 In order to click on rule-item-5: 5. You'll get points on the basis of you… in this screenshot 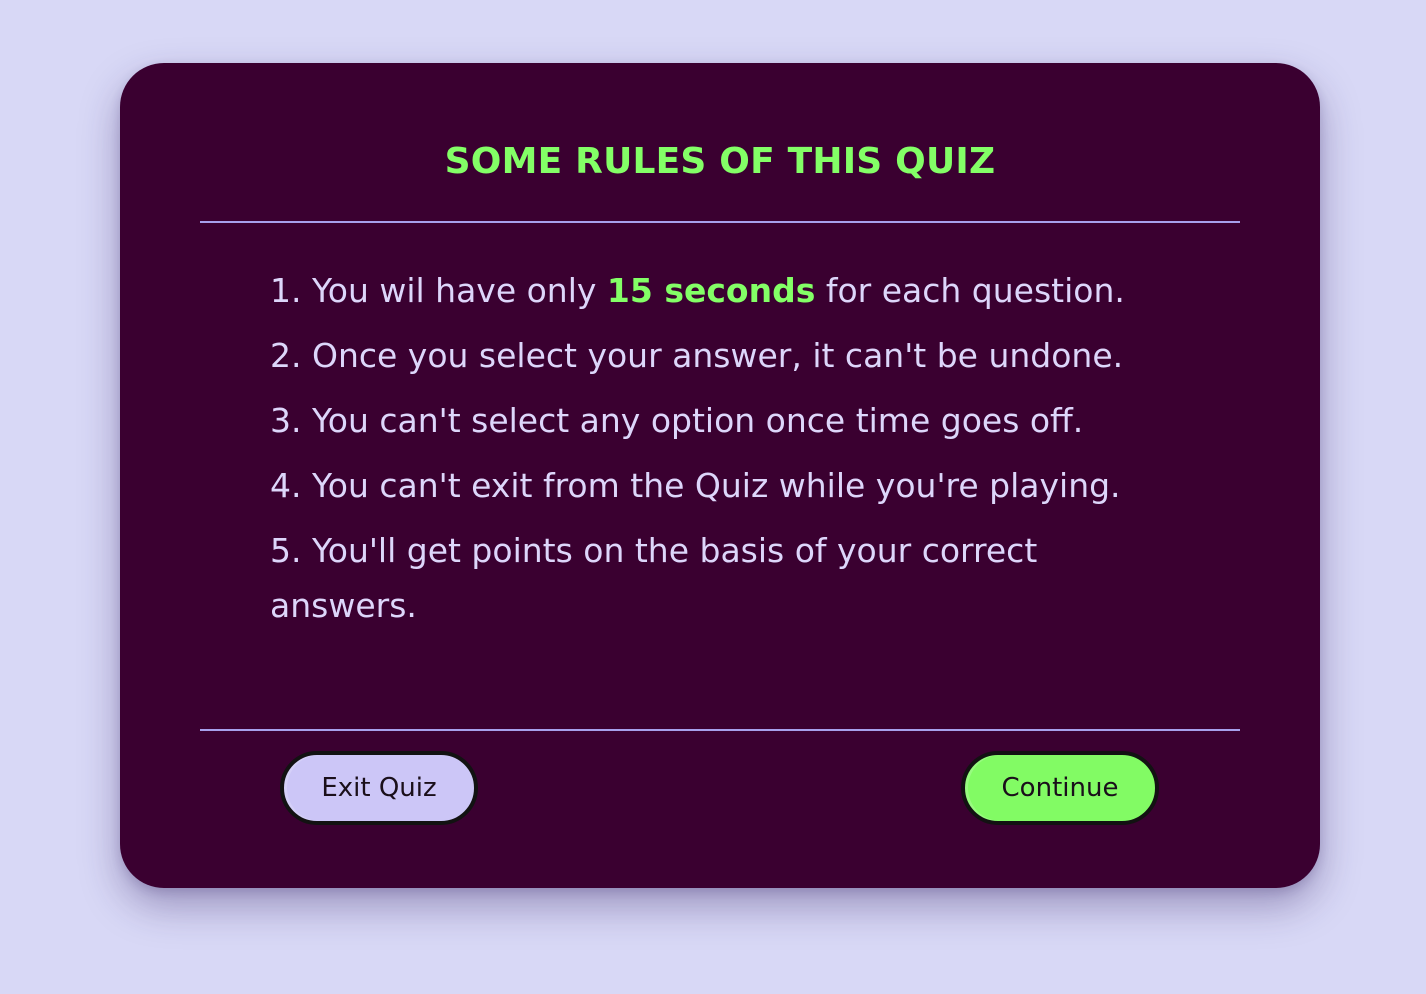, I will do `click(654, 578)`.